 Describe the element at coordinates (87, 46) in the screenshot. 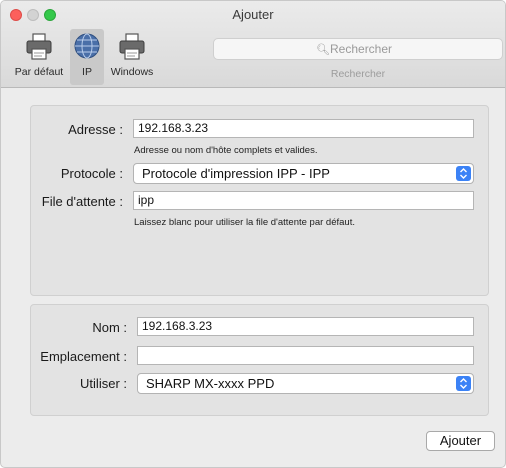

I see `globe-icon` at that location.